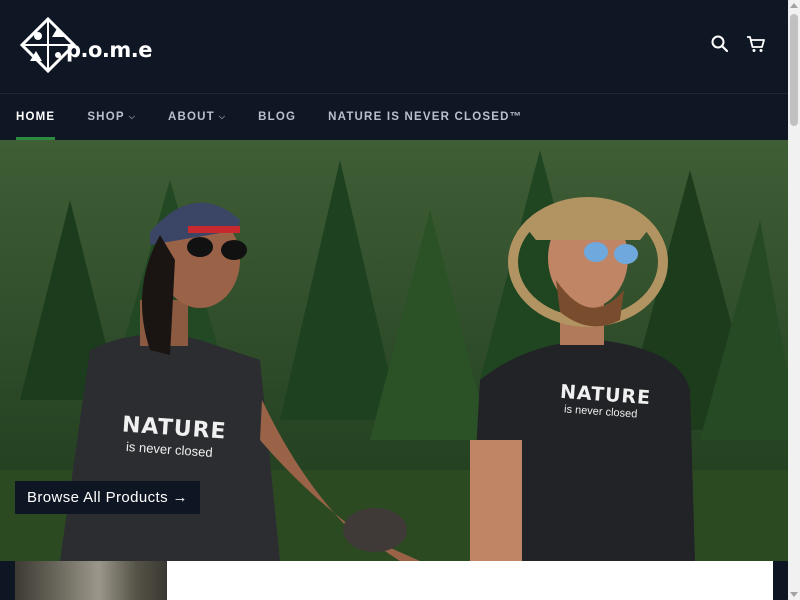 Image resolution: width=800 pixels, height=600 pixels. I want to click on browse-products-button: Browse All Products →, so click(107, 497).